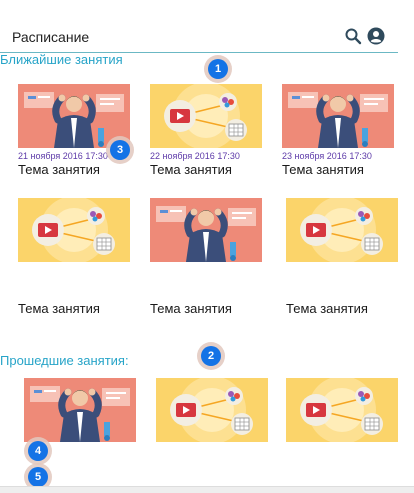 This screenshot has height=493, width=414. I want to click on lesson-date: 23 ноября 2016 17:30, so click(327, 156).